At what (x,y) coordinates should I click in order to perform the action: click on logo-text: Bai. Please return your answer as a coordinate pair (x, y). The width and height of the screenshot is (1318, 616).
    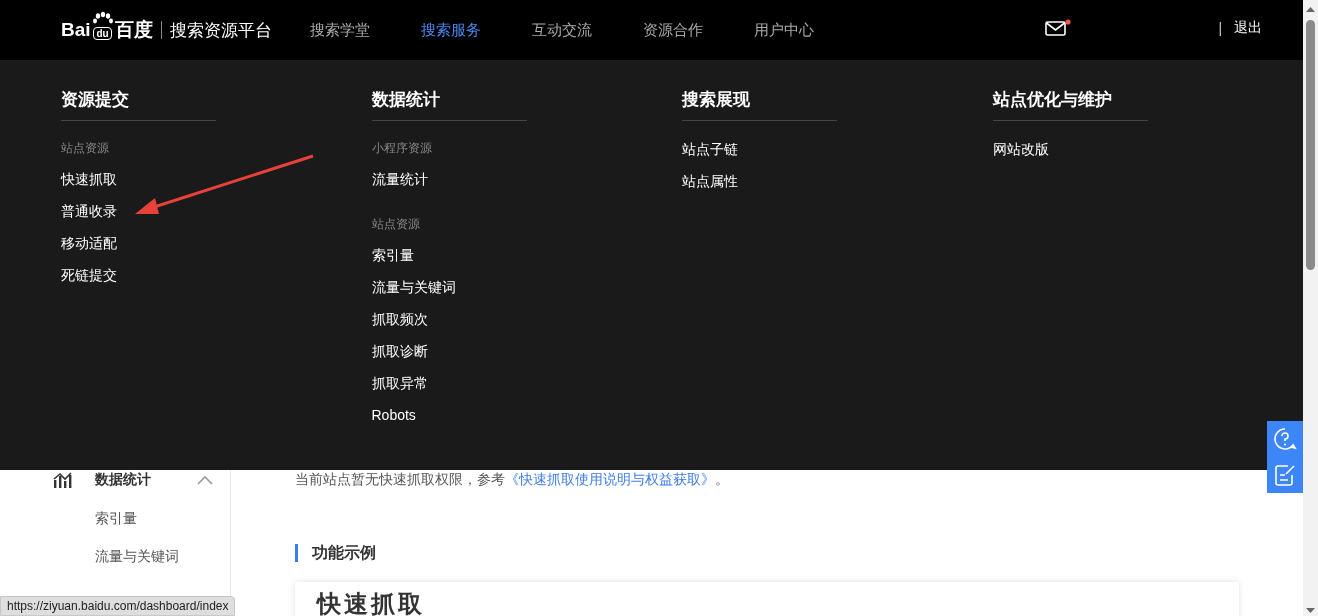
    Looking at the image, I should click on (76, 30).